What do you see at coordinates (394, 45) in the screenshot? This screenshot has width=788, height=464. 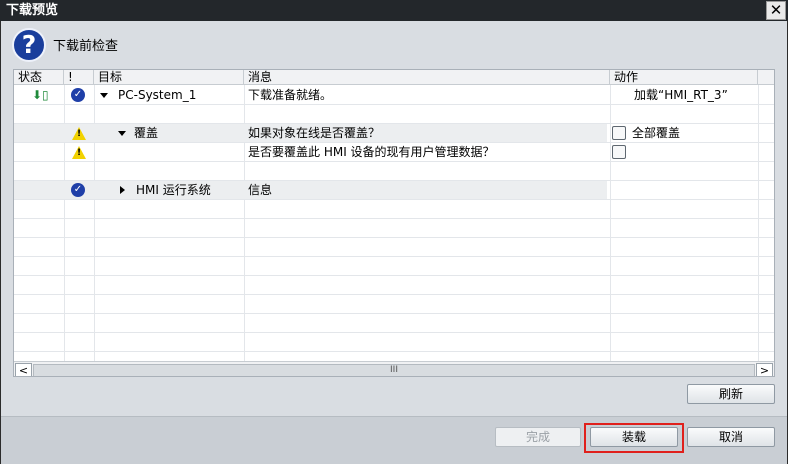 I see `dialog-header: ? 下载前检查` at bounding box center [394, 45].